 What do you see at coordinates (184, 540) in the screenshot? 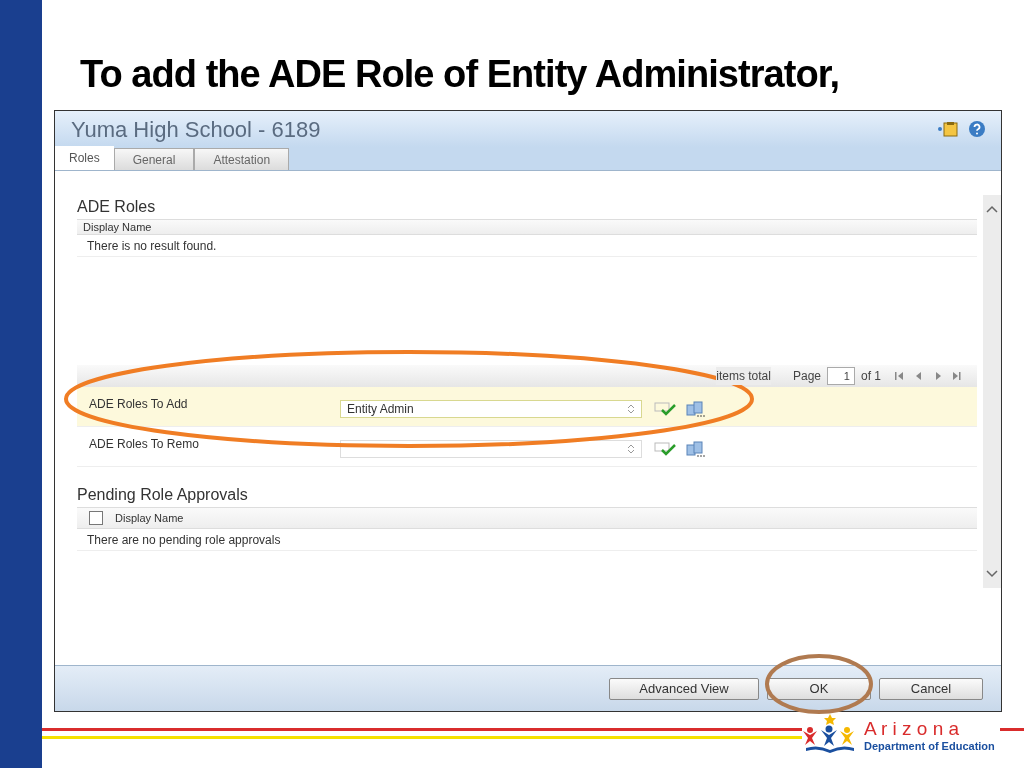
I see `empty-message: There are no pending role approvals` at bounding box center [184, 540].